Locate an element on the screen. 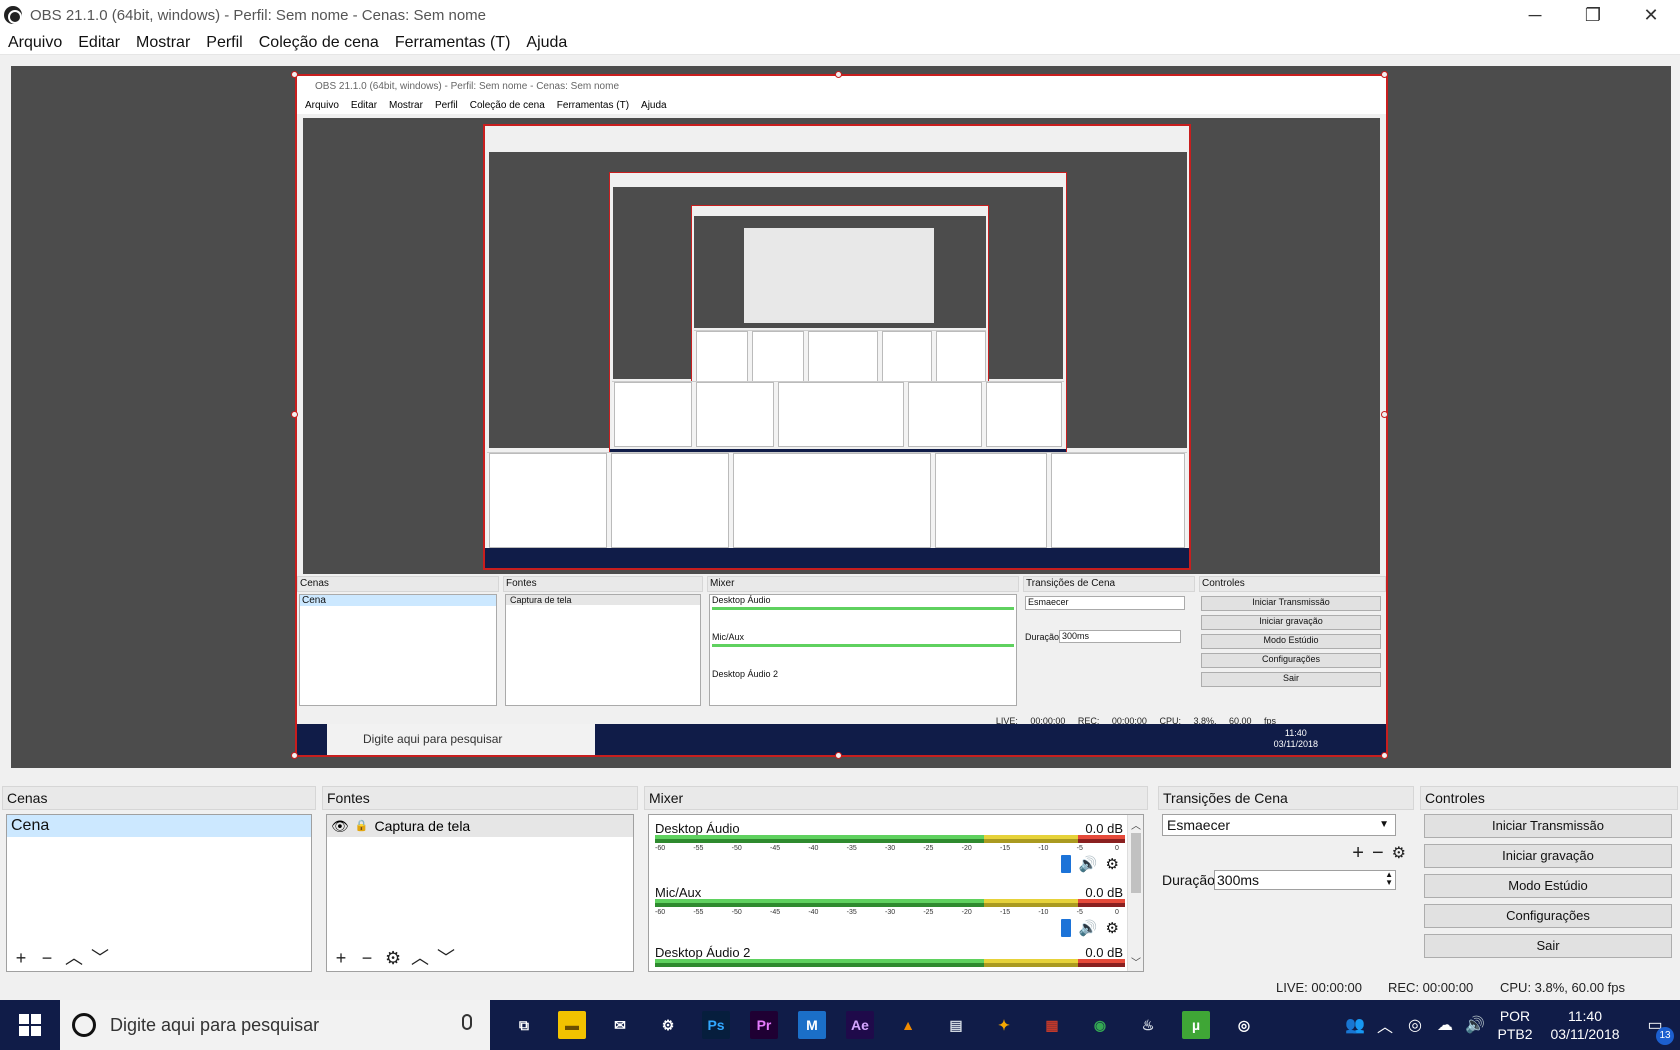  duration-input: 300ms ▲ ▼ is located at coordinates (1305, 880).